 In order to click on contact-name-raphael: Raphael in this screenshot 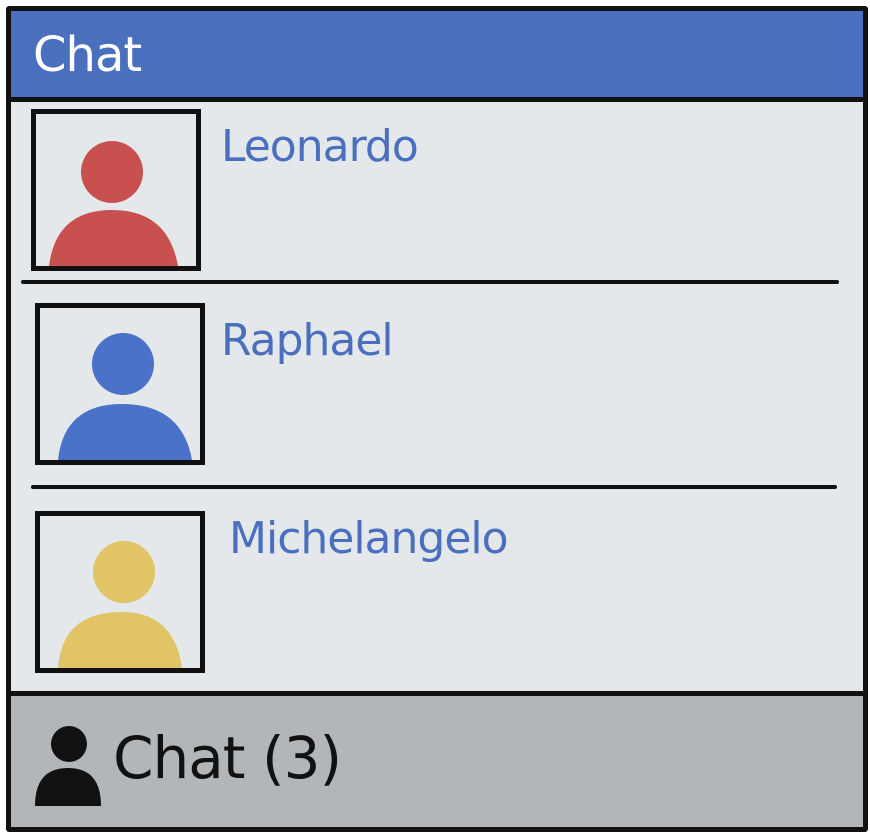, I will do `click(307, 340)`.